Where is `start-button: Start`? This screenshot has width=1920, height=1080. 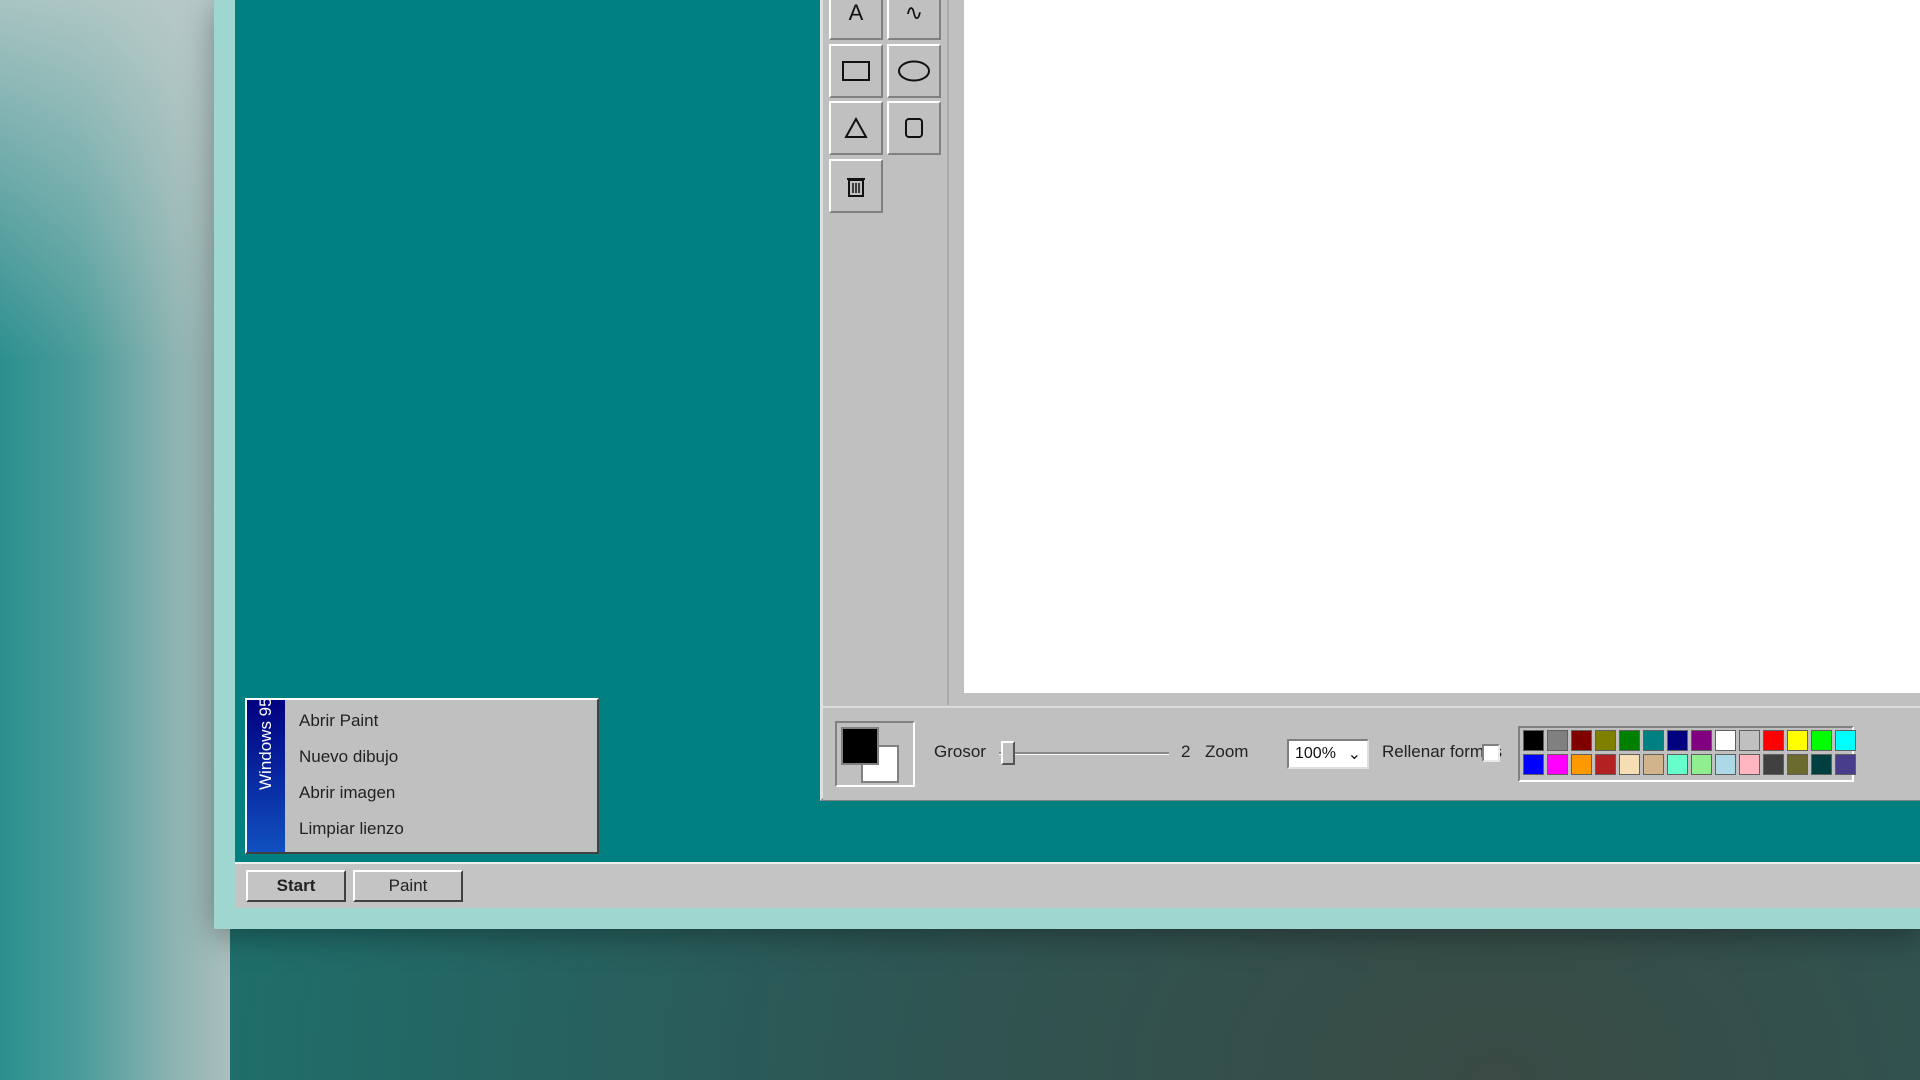
start-button: Start is located at coordinates (296, 886).